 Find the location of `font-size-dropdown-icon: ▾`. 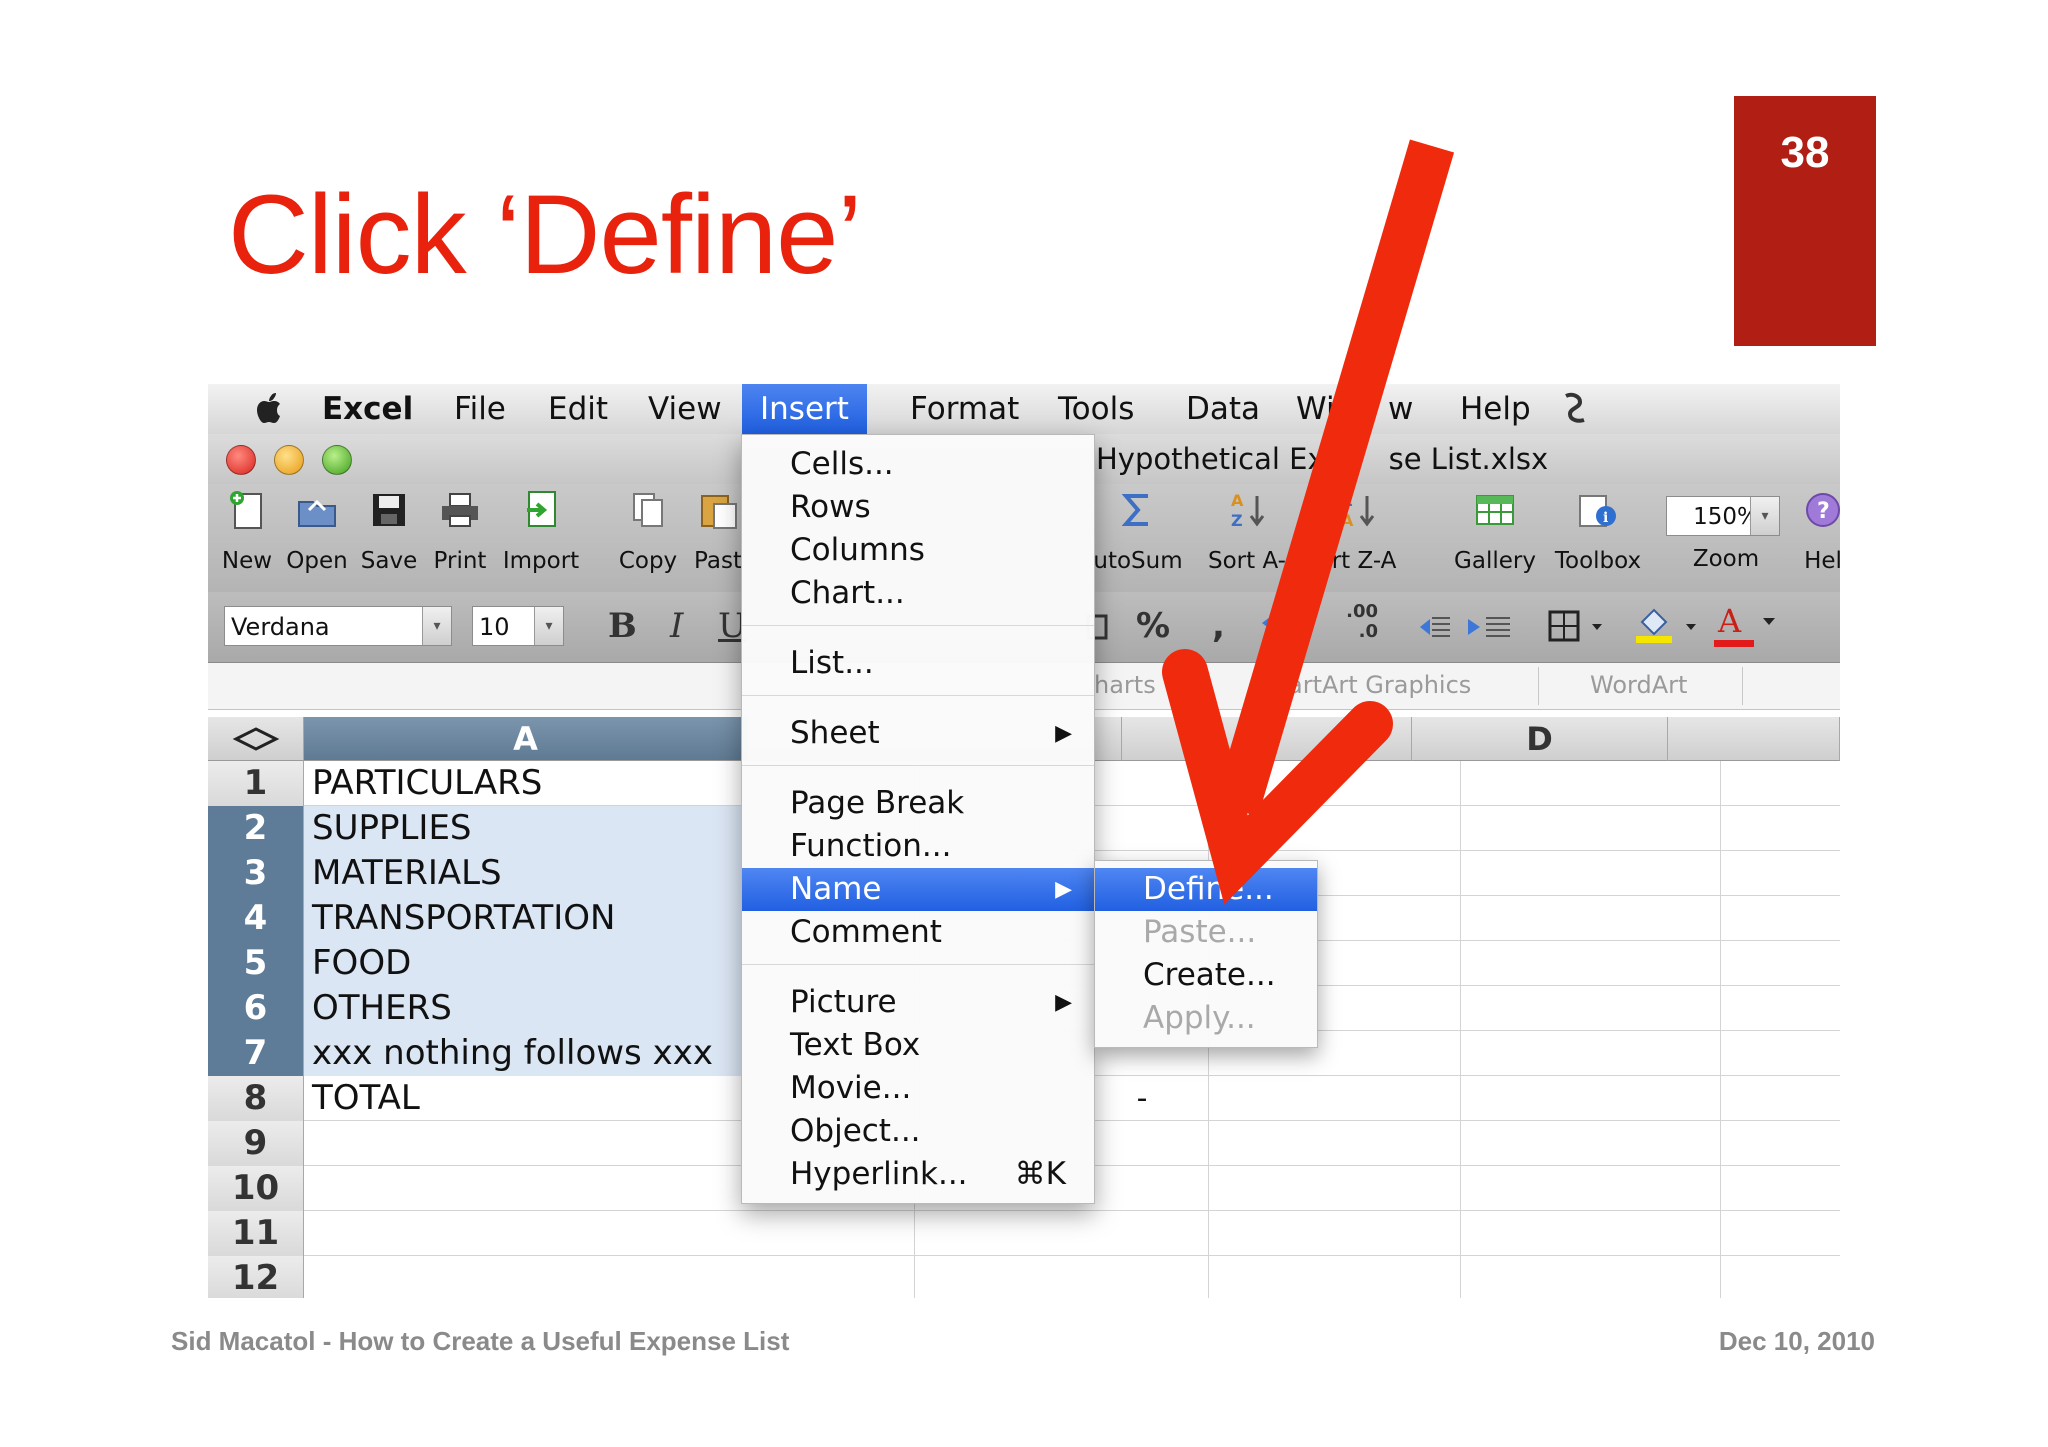

font-size-dropdown-icon: ▾ is located at coordinates (548, 626).